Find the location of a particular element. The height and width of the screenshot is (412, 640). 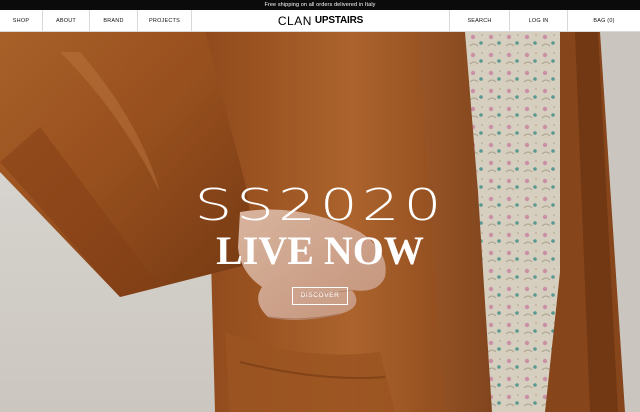

nav-shop: SHOP is located at coordinates (21, 20).